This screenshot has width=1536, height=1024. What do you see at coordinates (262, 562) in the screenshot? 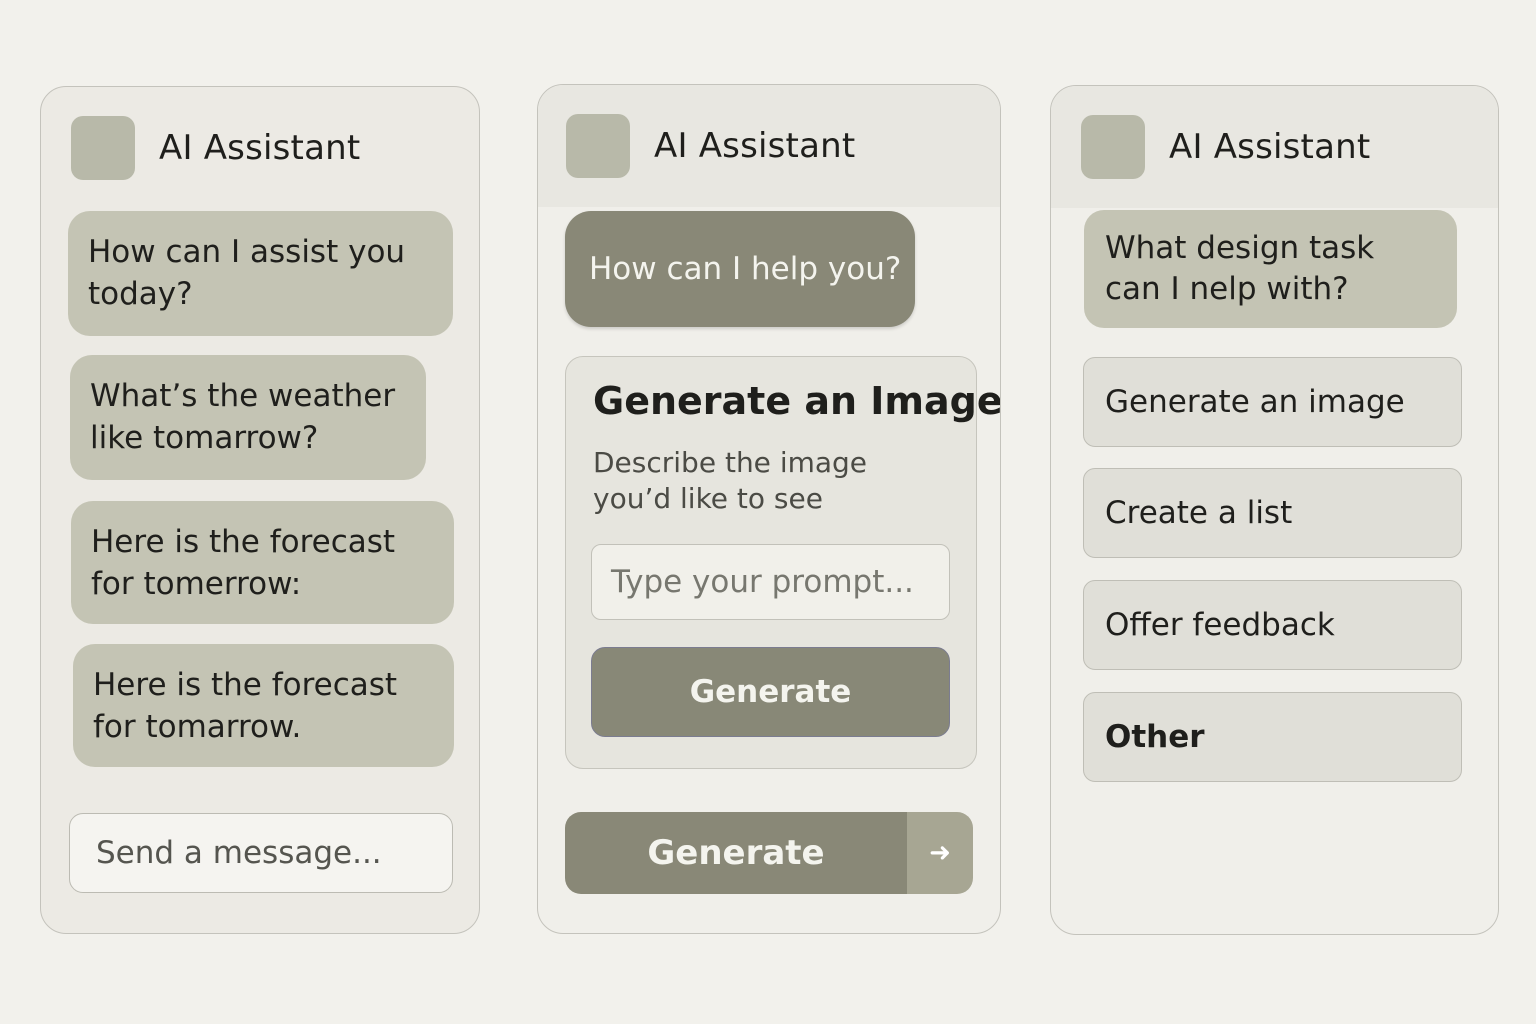
I see `assistant-message-bubble: Here is the forecast for tomerrow:` at bounding box center [262, 562].